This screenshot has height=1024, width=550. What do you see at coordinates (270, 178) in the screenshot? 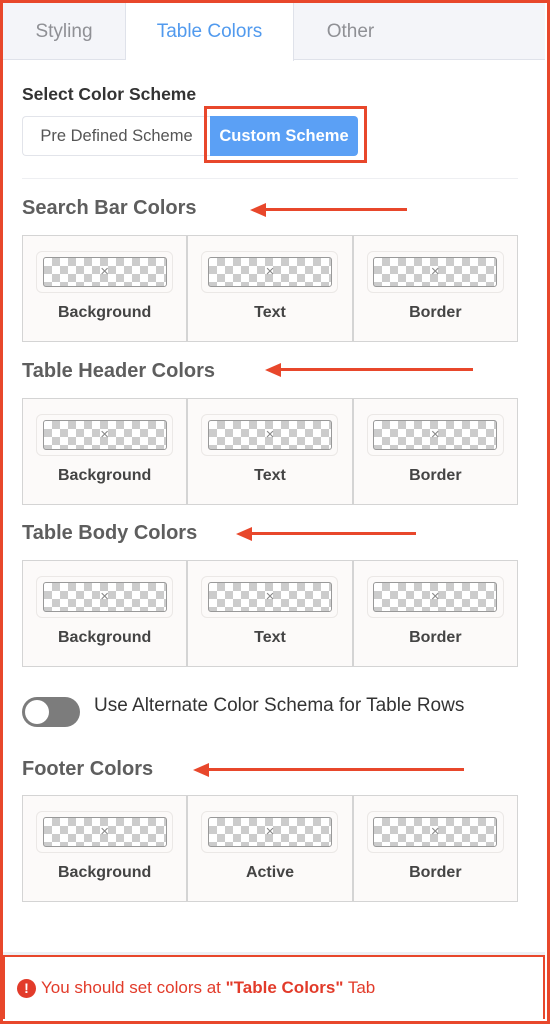
I see `divider` at bounding box center [270, 178].